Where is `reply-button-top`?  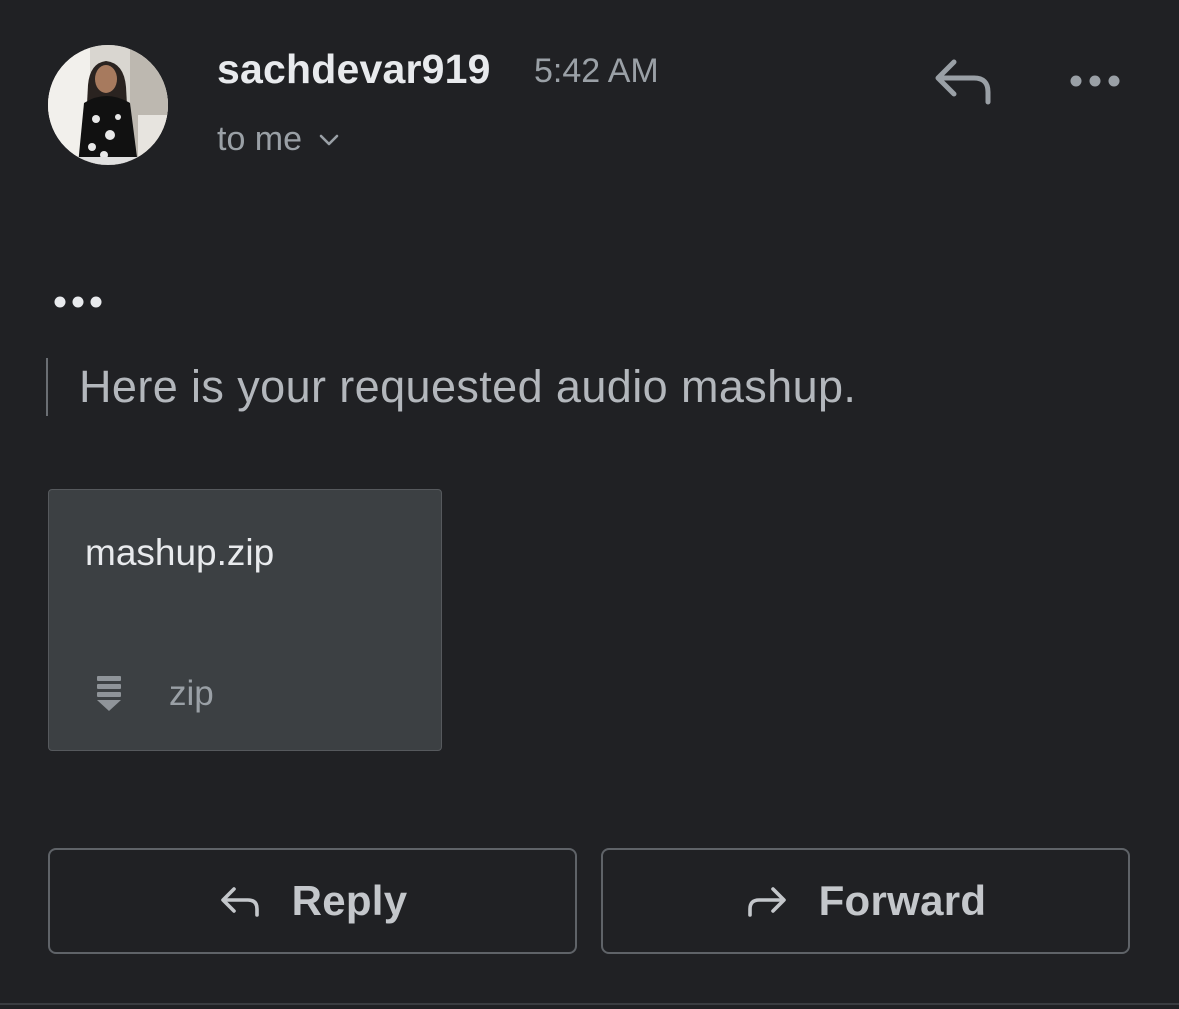 reply-button-top is located at coordinates (963, 81).